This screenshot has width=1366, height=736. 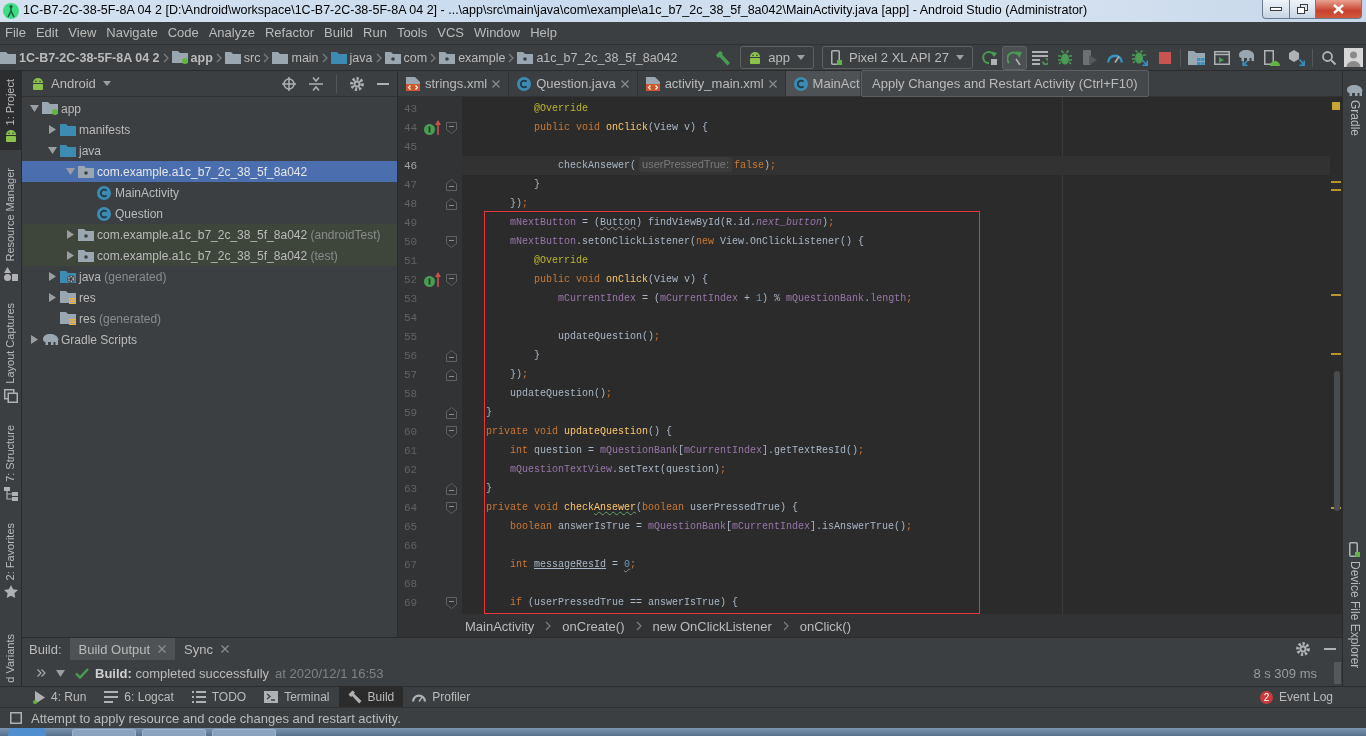 What do you see at coordinates (209, 339) in the screenshot?
I see `tree-item: Gradle Scripts` at bounding box center [209, 339].